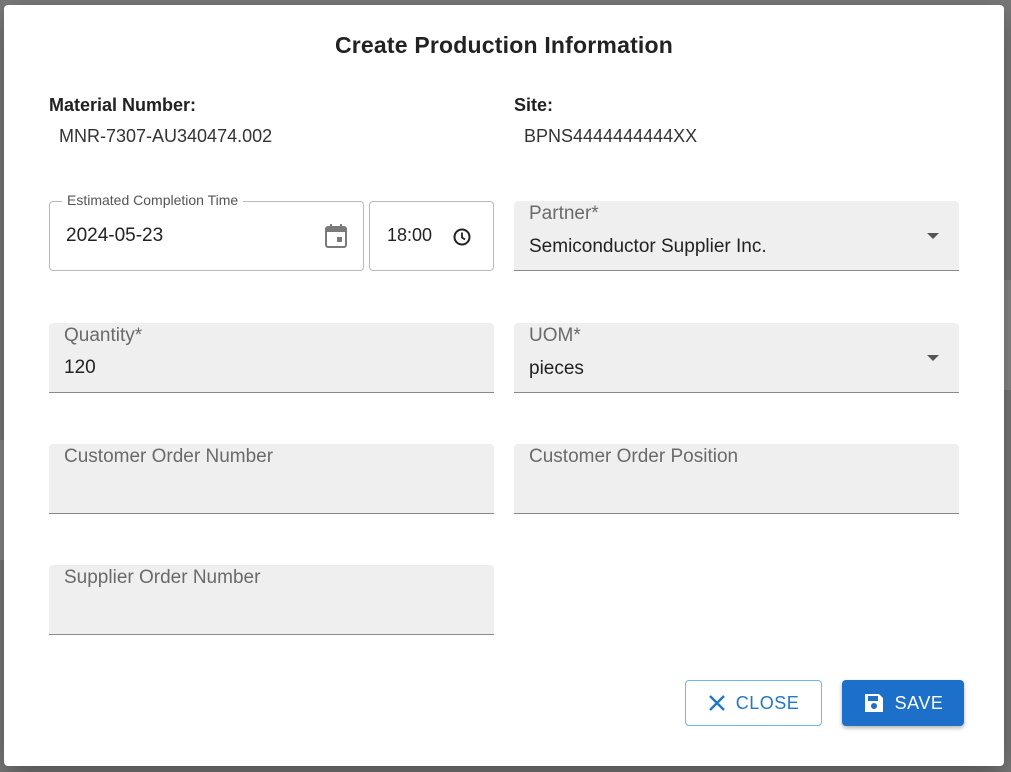  I want to click on estimated-completion-time-field: 18:00, so click(431, 236).